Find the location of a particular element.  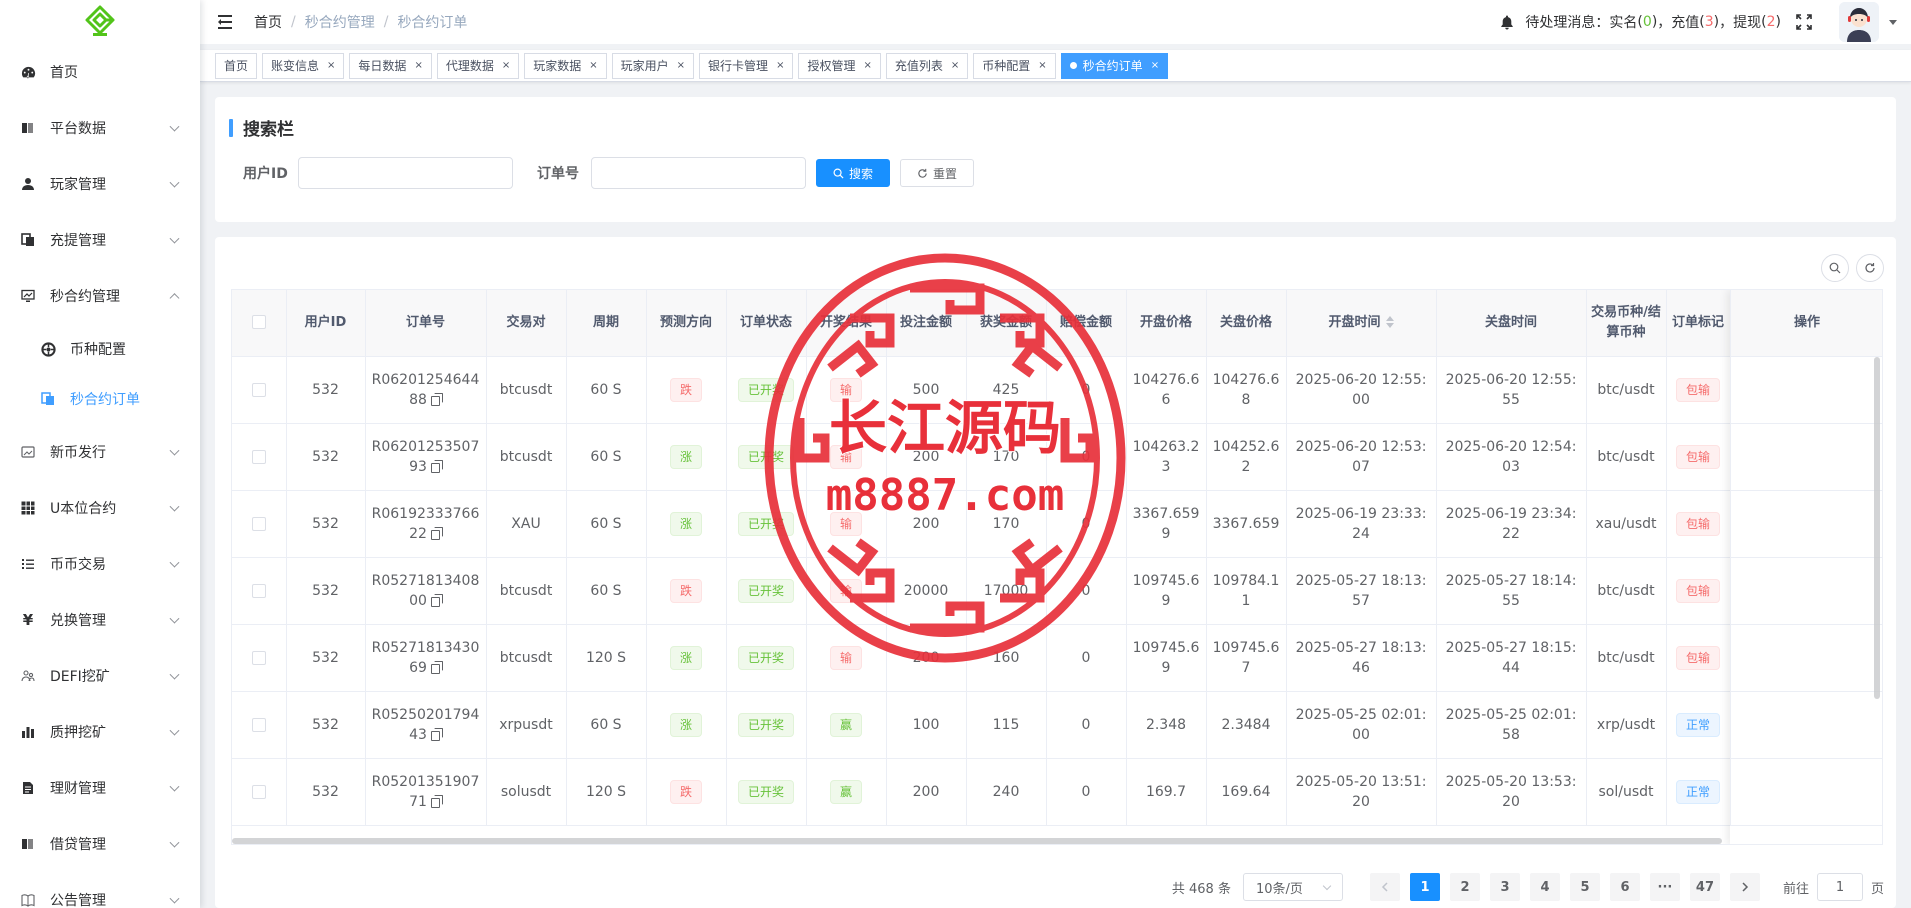

pending-notice: 待处理消息： 实名 (0)， 充值 (3)， 提现 (2) is located at coordinates (1640, 22).